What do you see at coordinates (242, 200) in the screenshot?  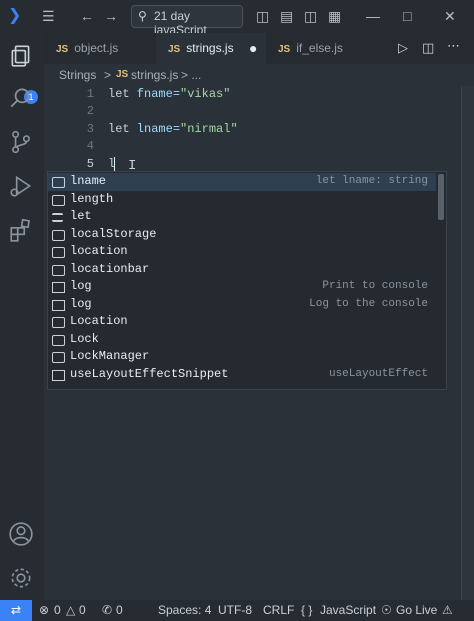 I see `suggestion-item: length` at bounding box center [242, 200].